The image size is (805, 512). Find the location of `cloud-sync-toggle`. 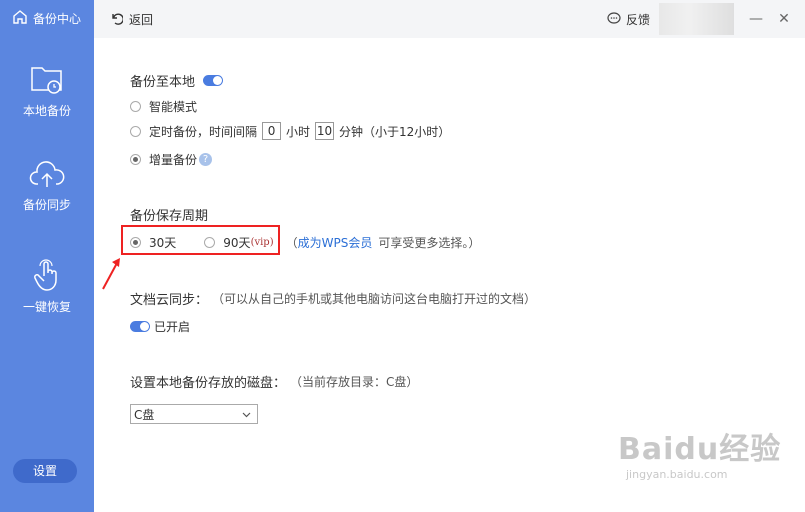

cloud-sync-toggle is located at coordinates (140, 326).